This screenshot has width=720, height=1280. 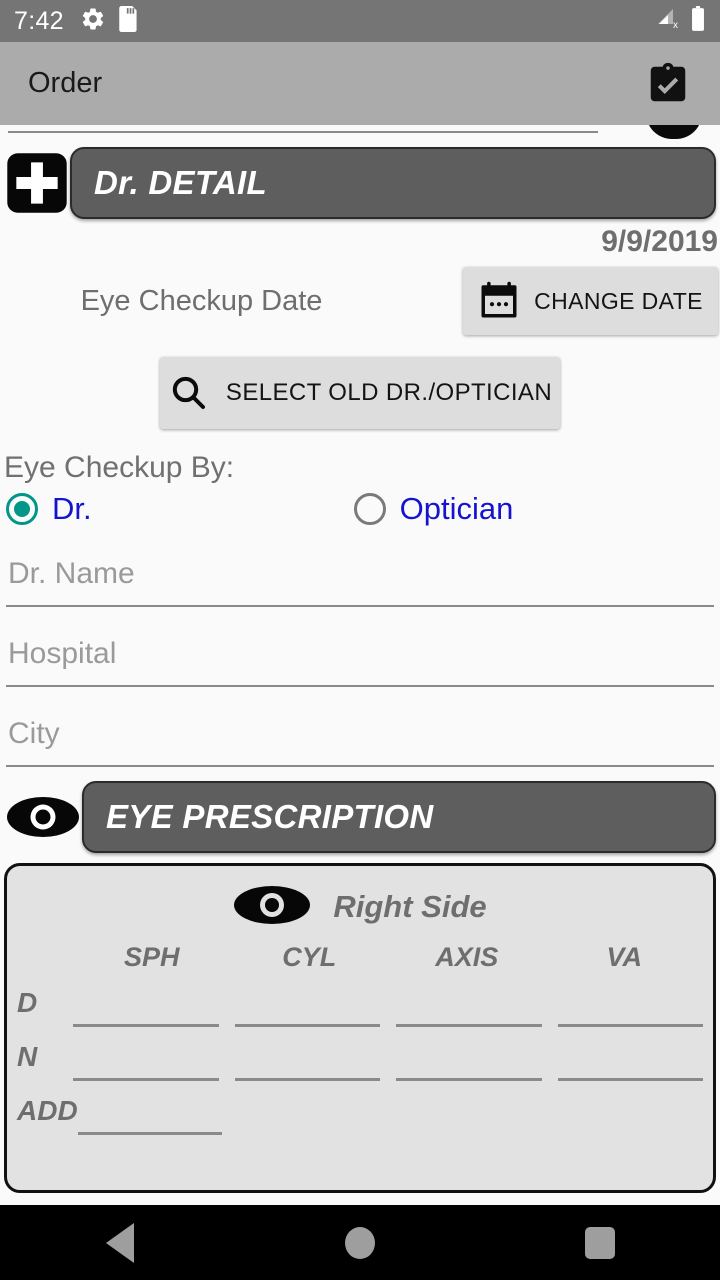 I want to click on eye-checkup-date-value: 9/9/2019, so click(x=659, y=241).